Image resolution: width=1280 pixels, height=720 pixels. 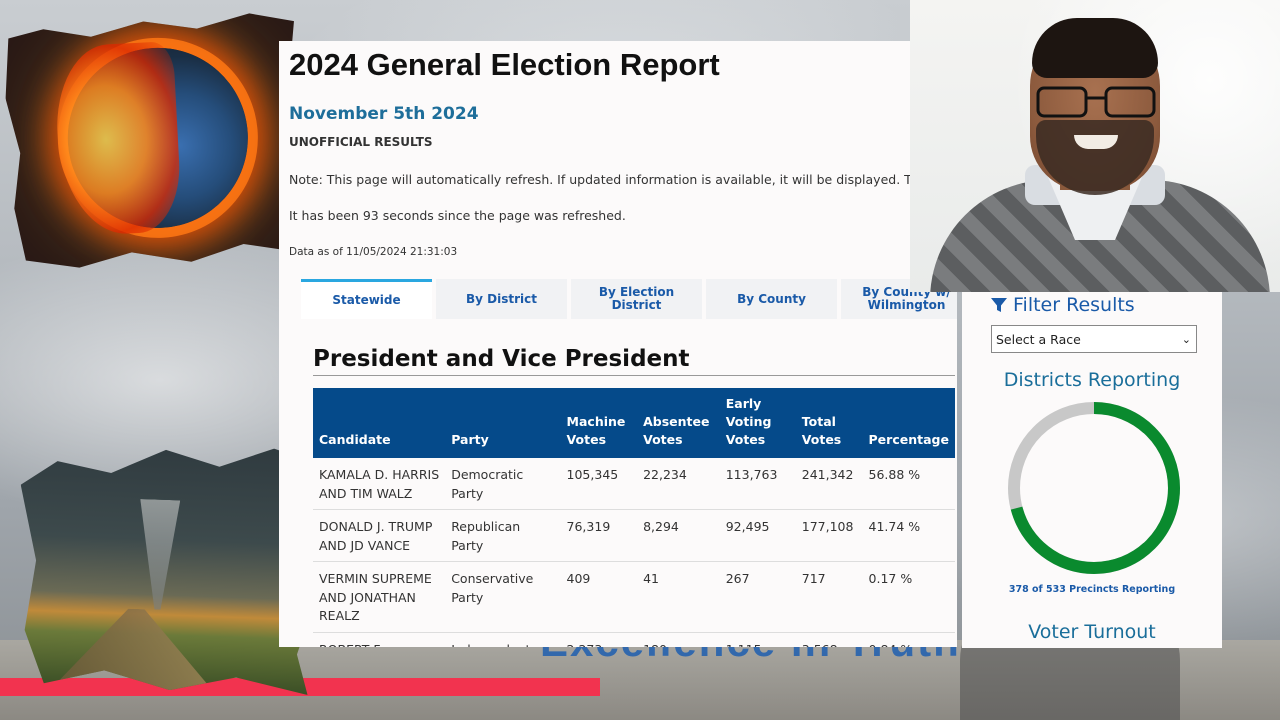 What do you see at coordinates (384, 114) in the screenshot?
I see `report-date: November 5th 2024` at bounding box center [384, 114].